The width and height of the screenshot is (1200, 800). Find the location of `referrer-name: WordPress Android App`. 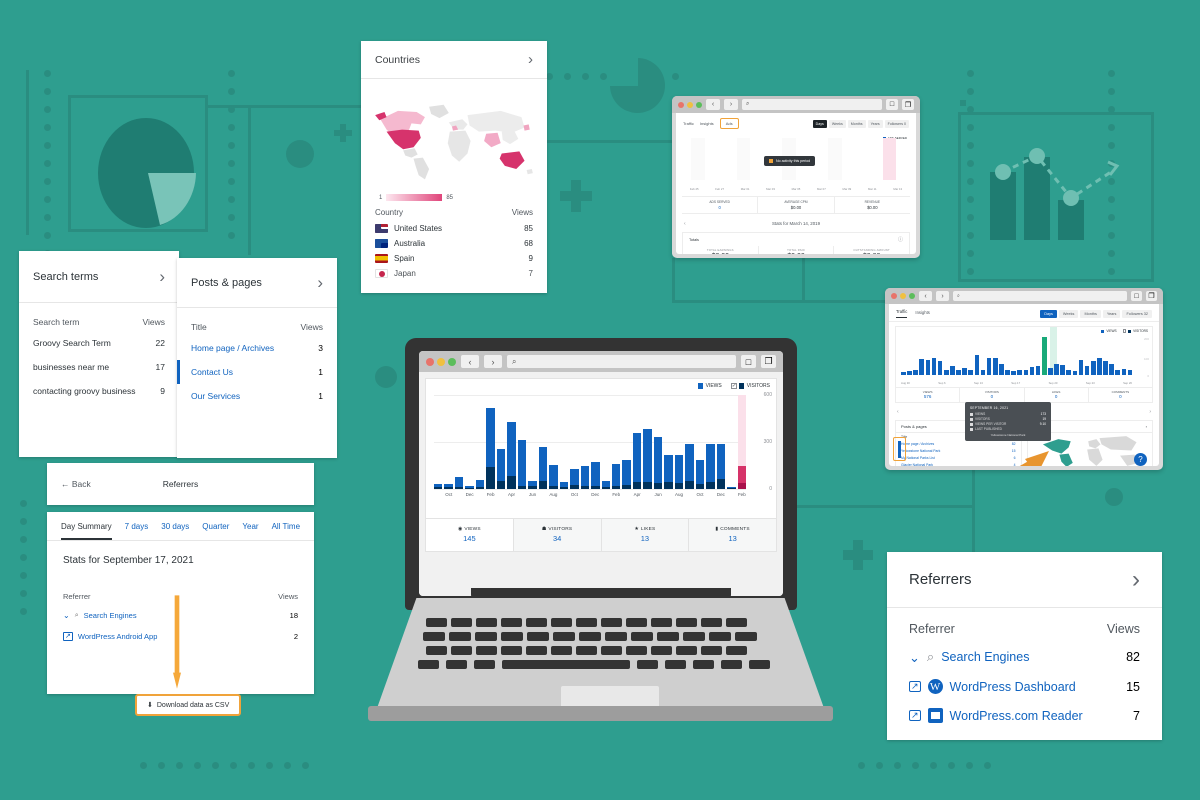

referrer-name: WordPress Android App is located at coordinates (118, 636).